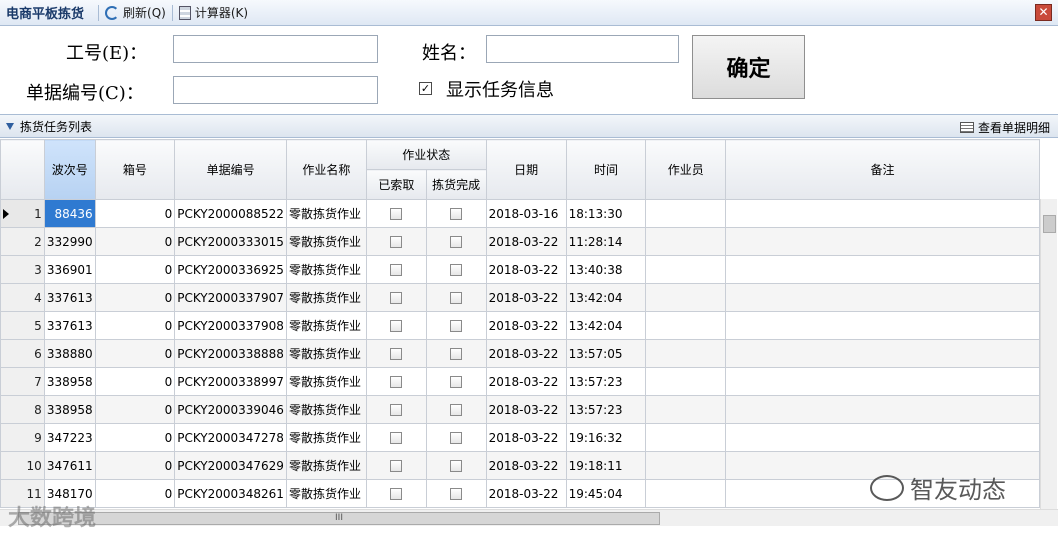 The width and height of the screenshot is (1058, 534). I want to click on row-index: 2, so click(22, 241).